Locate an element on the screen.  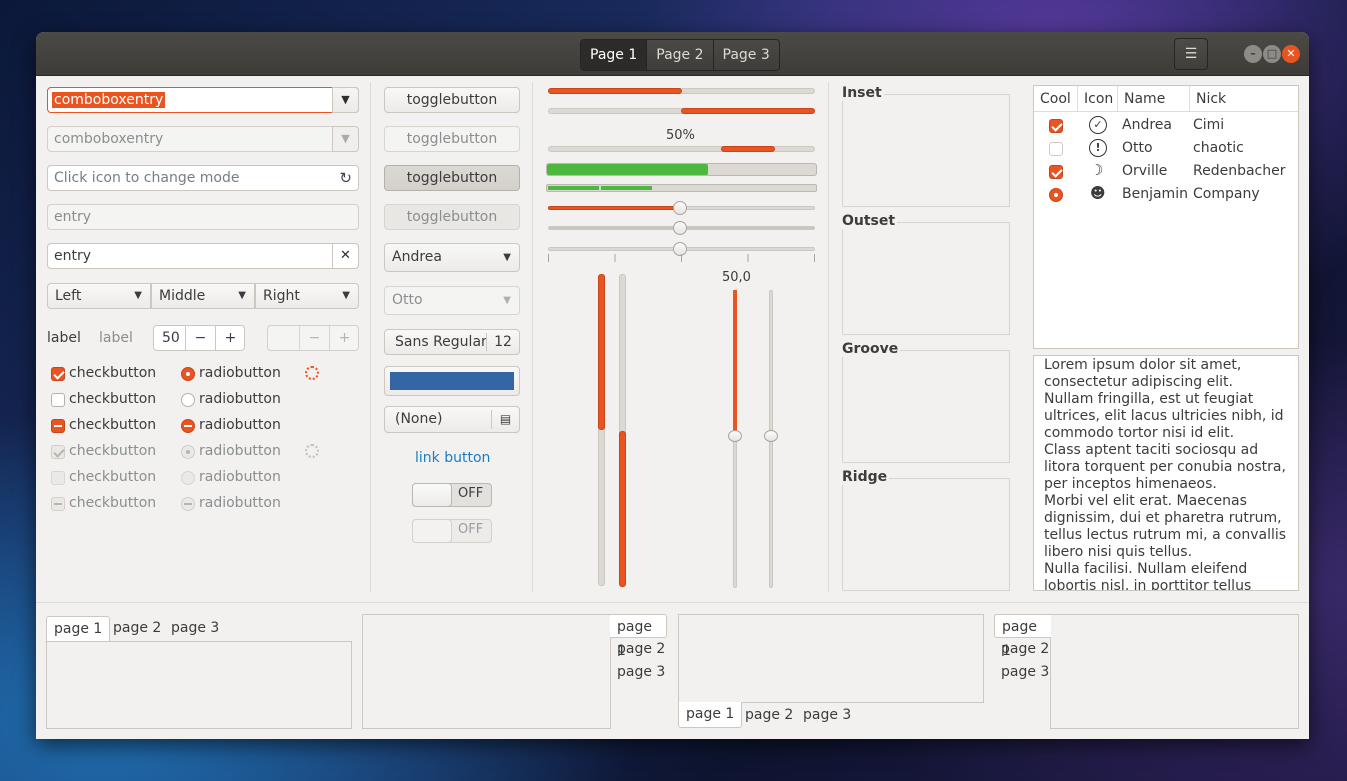
face-icon: ☻ is located at coordinates (1098, 193).